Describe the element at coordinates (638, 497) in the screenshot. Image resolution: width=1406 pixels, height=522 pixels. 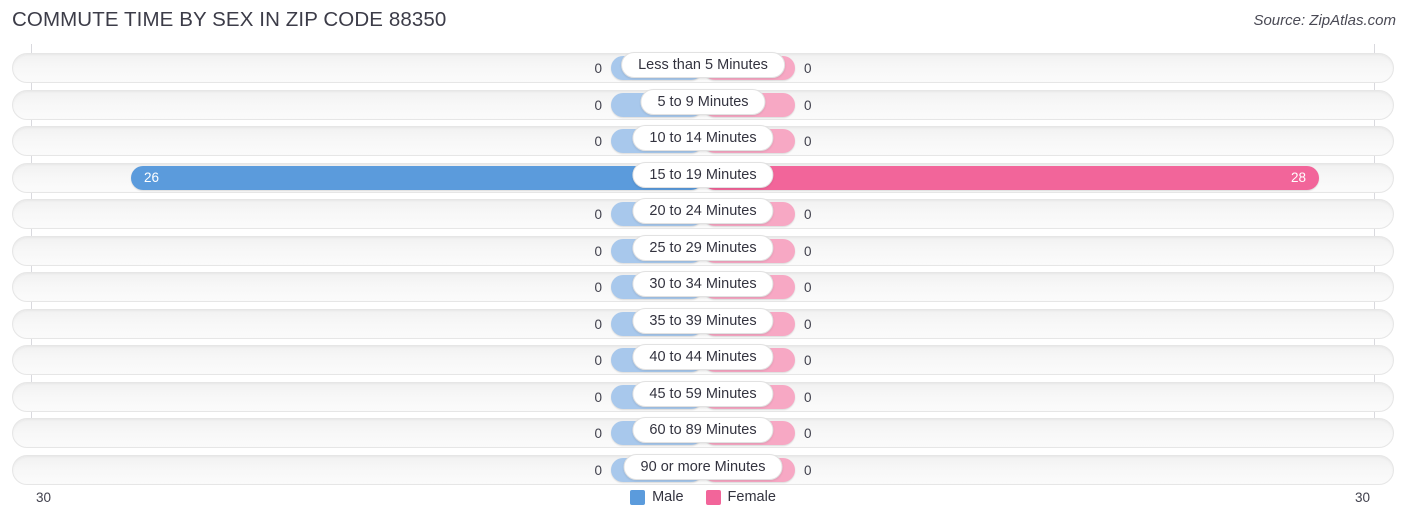
I see `legend-swatch-male-icon` at that location.